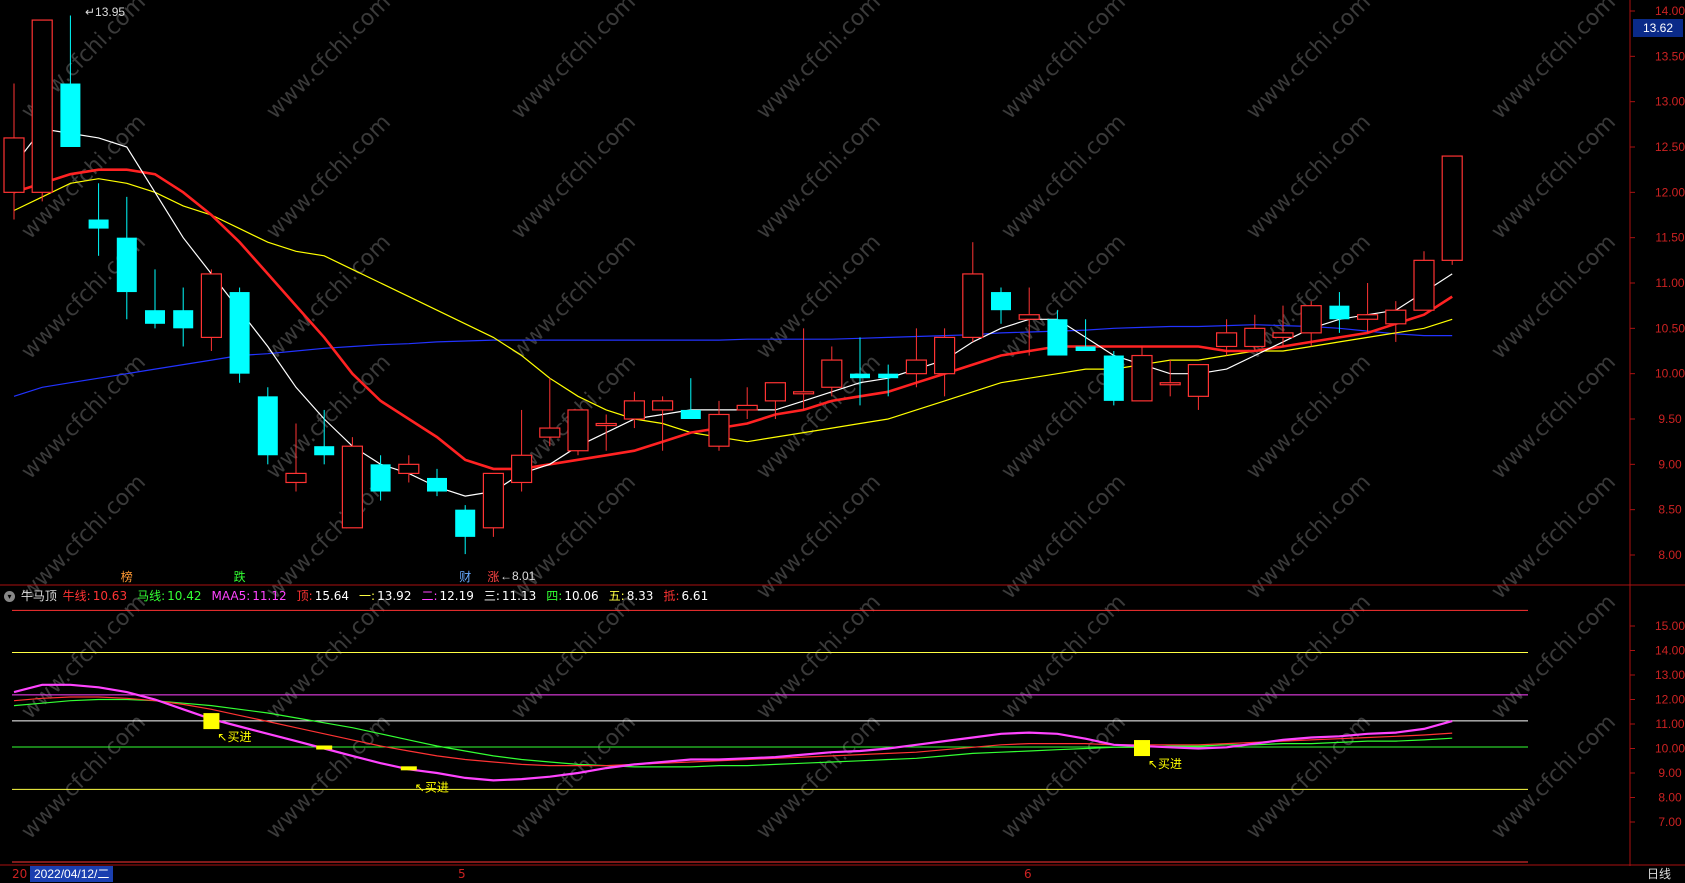 The image size is (1685, 883). What do you see at coordinates (324, 596) in the screenshot?
I see `indicator-value: 顶: 15.64` at bounding box center [324, 596].